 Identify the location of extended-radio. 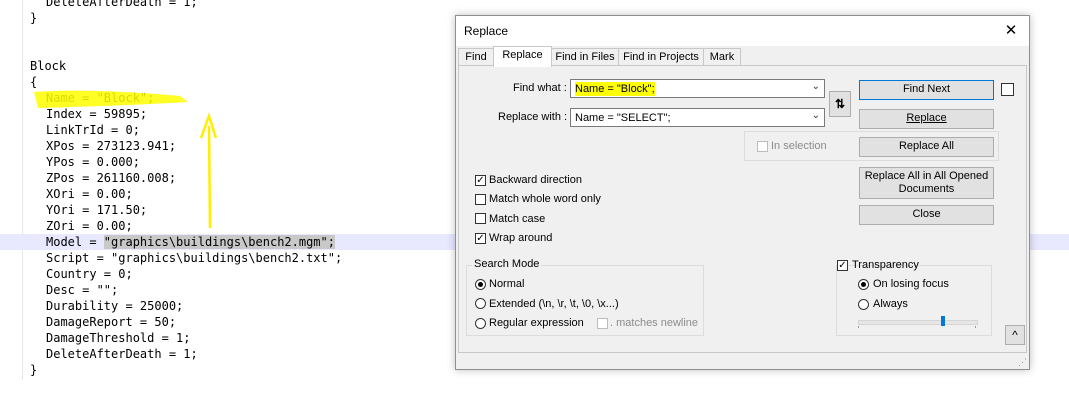
(480, 303).